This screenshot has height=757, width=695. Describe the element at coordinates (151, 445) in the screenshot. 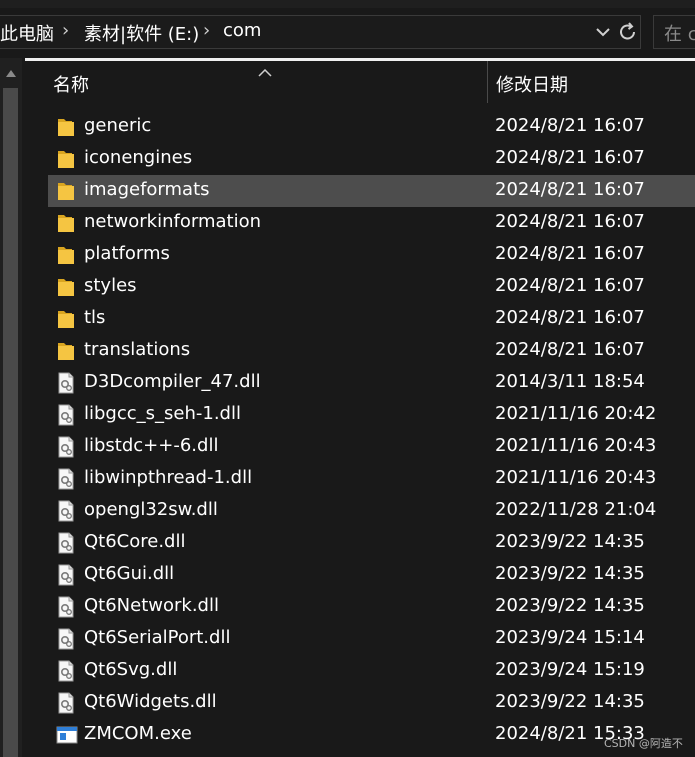

I see `file-name: libstdc++-6.dll` at that location.